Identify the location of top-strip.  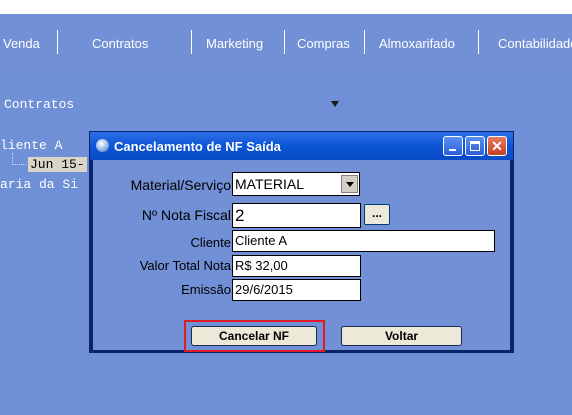
(286, 7).